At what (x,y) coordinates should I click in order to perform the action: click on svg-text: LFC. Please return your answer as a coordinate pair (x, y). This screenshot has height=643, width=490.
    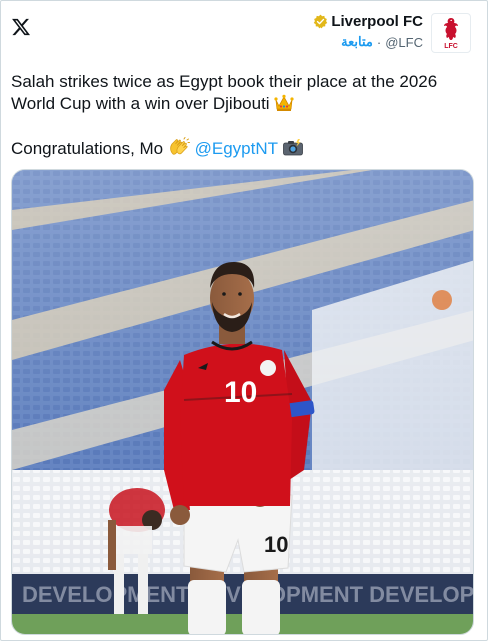
    Looking at the image, I should click on (451, 46).